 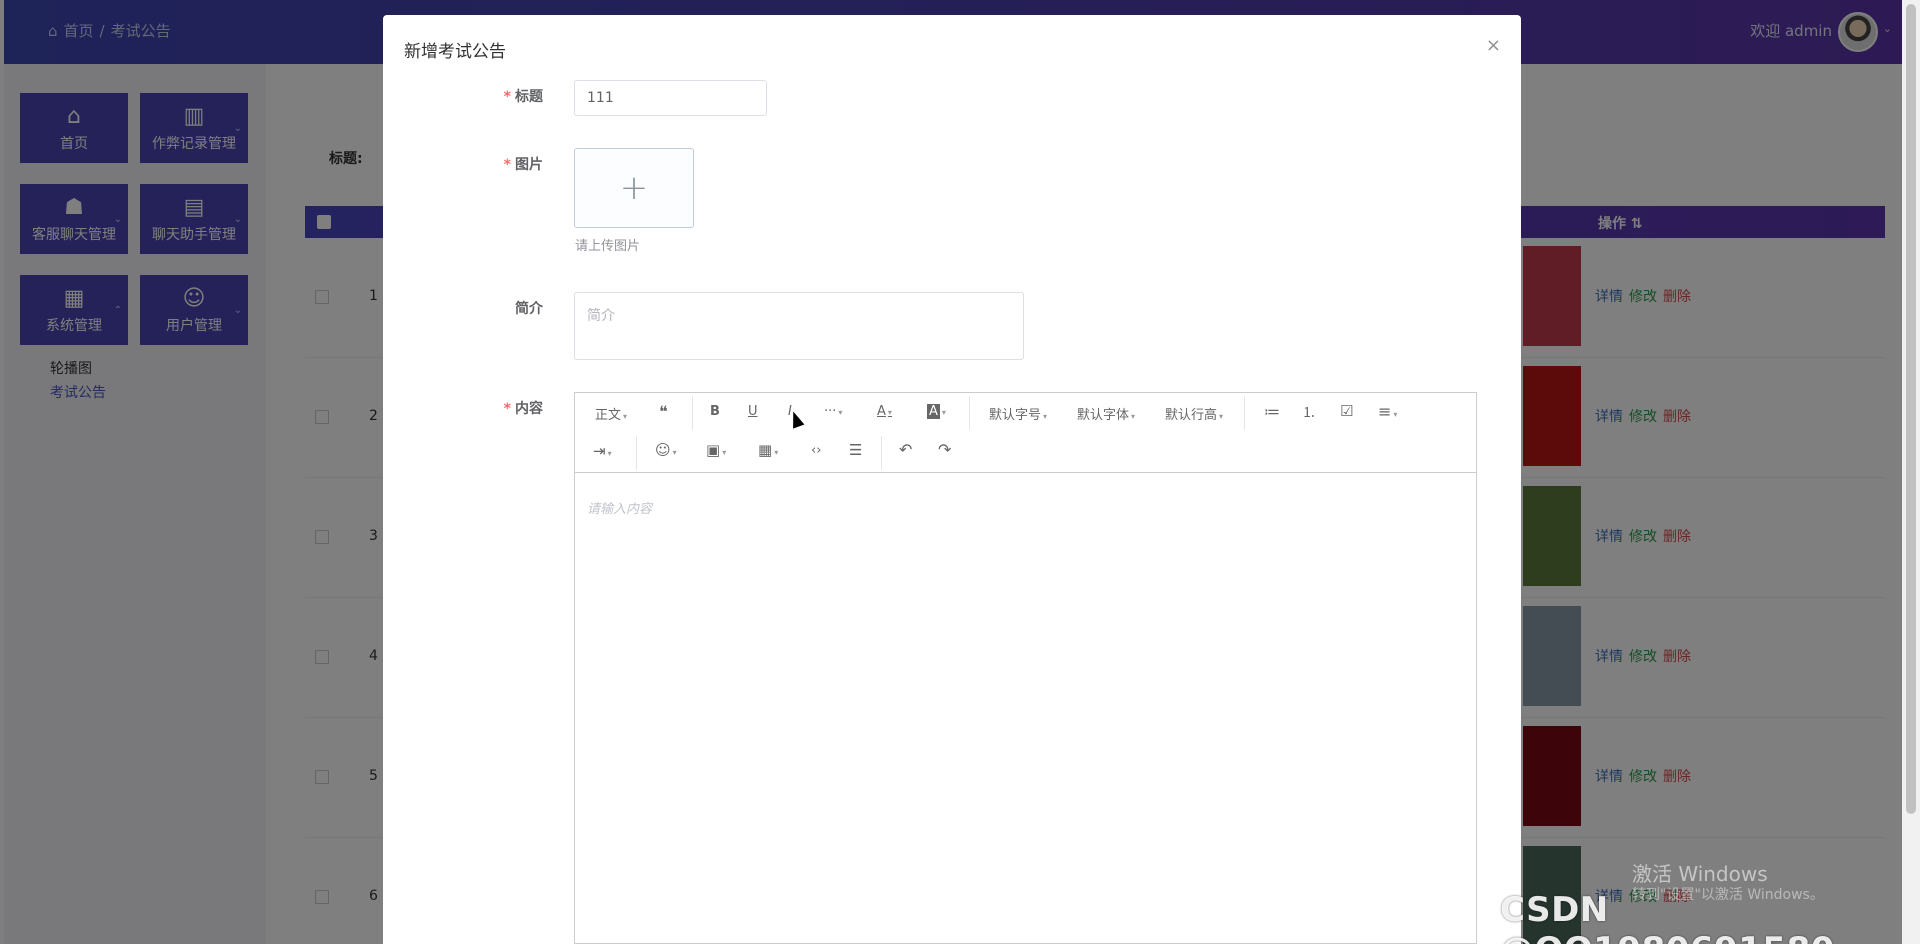 What do you see at coordinates (1346, 411) in the screenshot?
I see `todo-list-icon: ☑` at bounding box center [1346, 411].